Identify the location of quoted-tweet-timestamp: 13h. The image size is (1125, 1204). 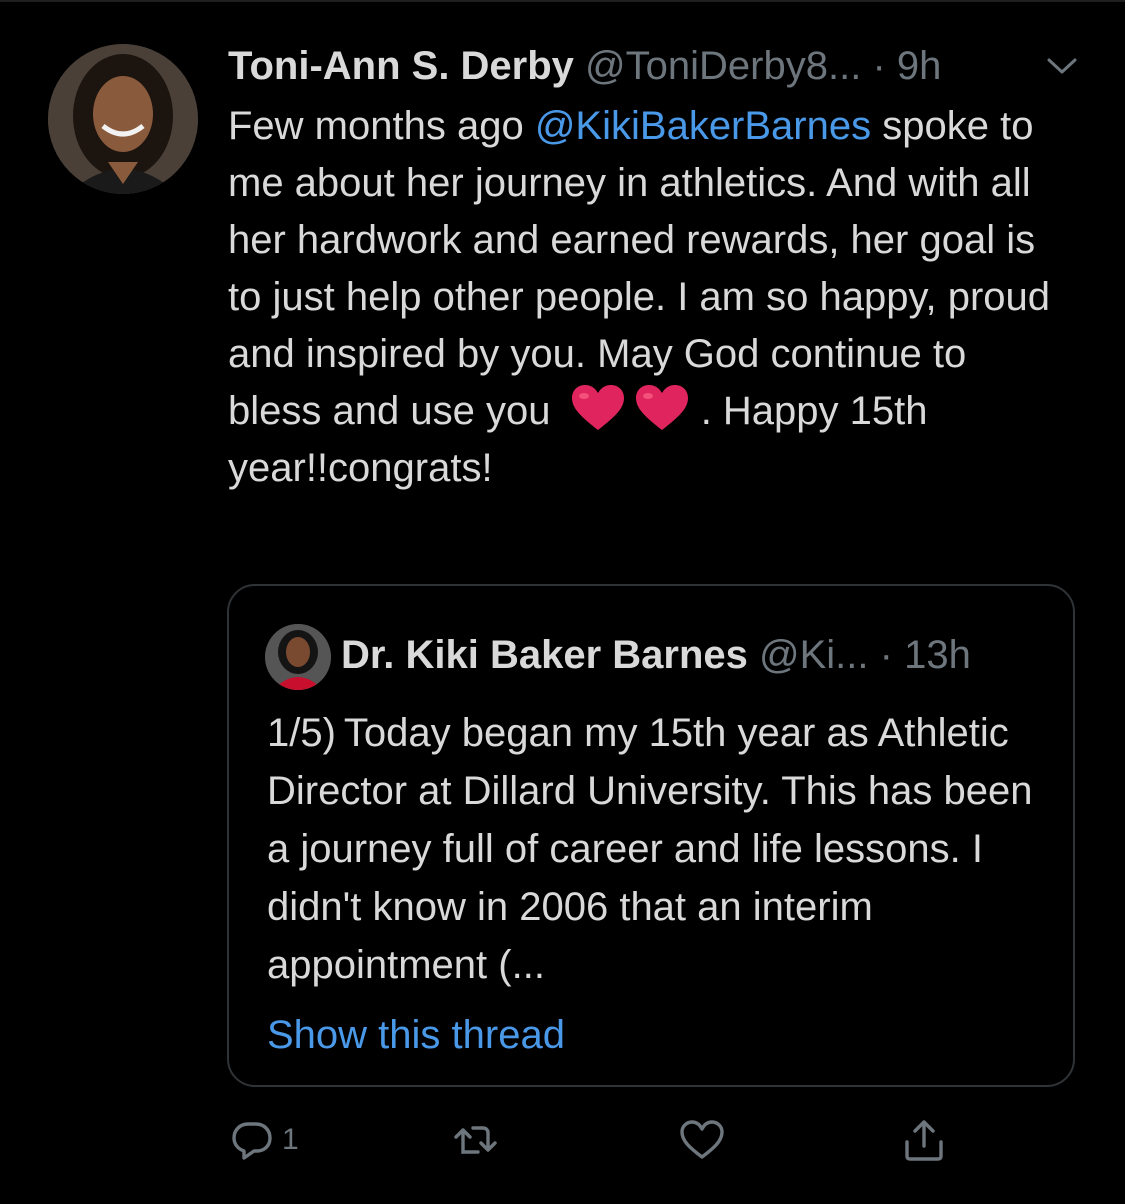
(937, 655).